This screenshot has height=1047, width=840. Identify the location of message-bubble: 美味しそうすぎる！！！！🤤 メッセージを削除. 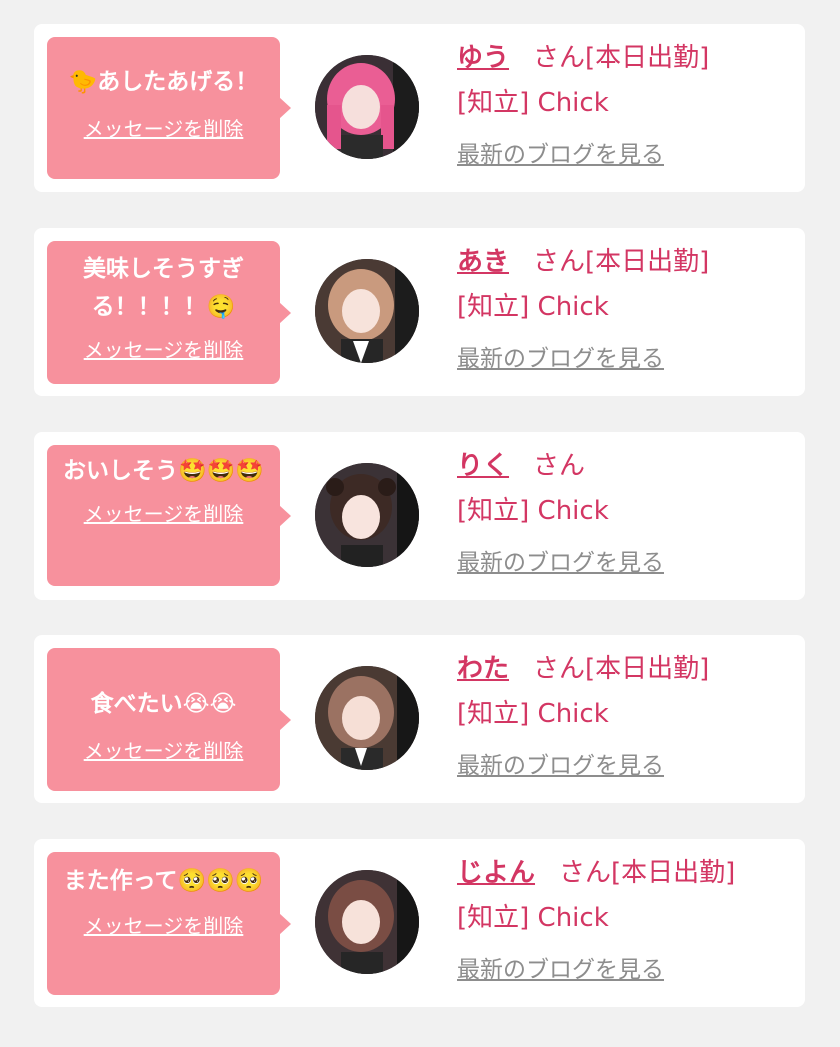
(169, 312).